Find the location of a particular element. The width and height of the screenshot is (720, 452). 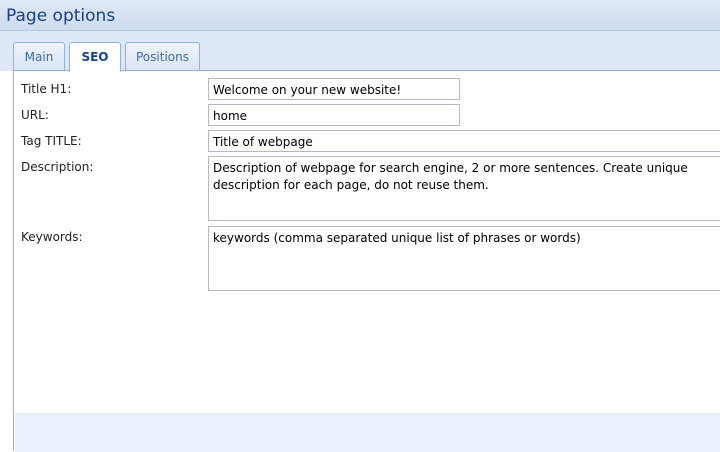

tag-title-input: Title of webpage is located at coordinates (464, 141).